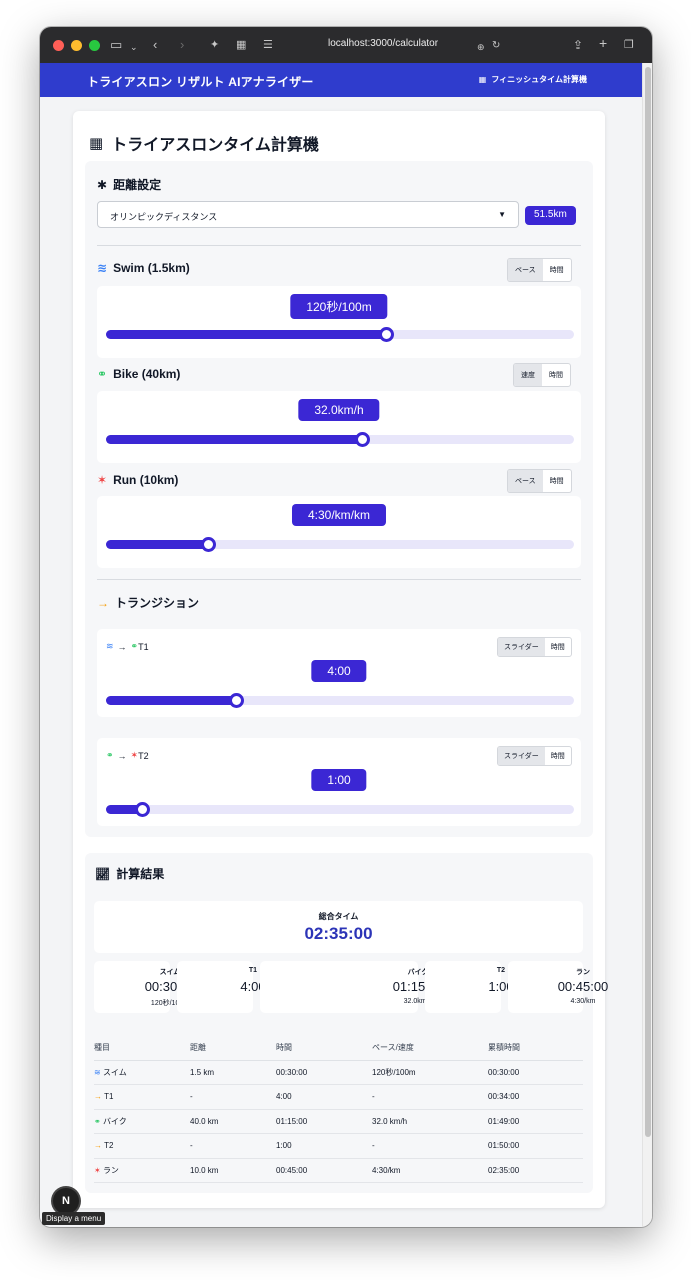 This screenshot has height=1280, width=691. I want to click on t1-value-label: 4:00, so click(339, 671).